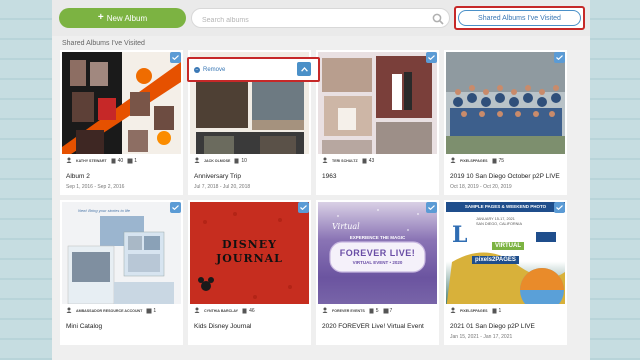  Describe the element at coordinates (346, 226) in the screenshot. I see `thumbnail-virtual-word: Virtual` at that location.